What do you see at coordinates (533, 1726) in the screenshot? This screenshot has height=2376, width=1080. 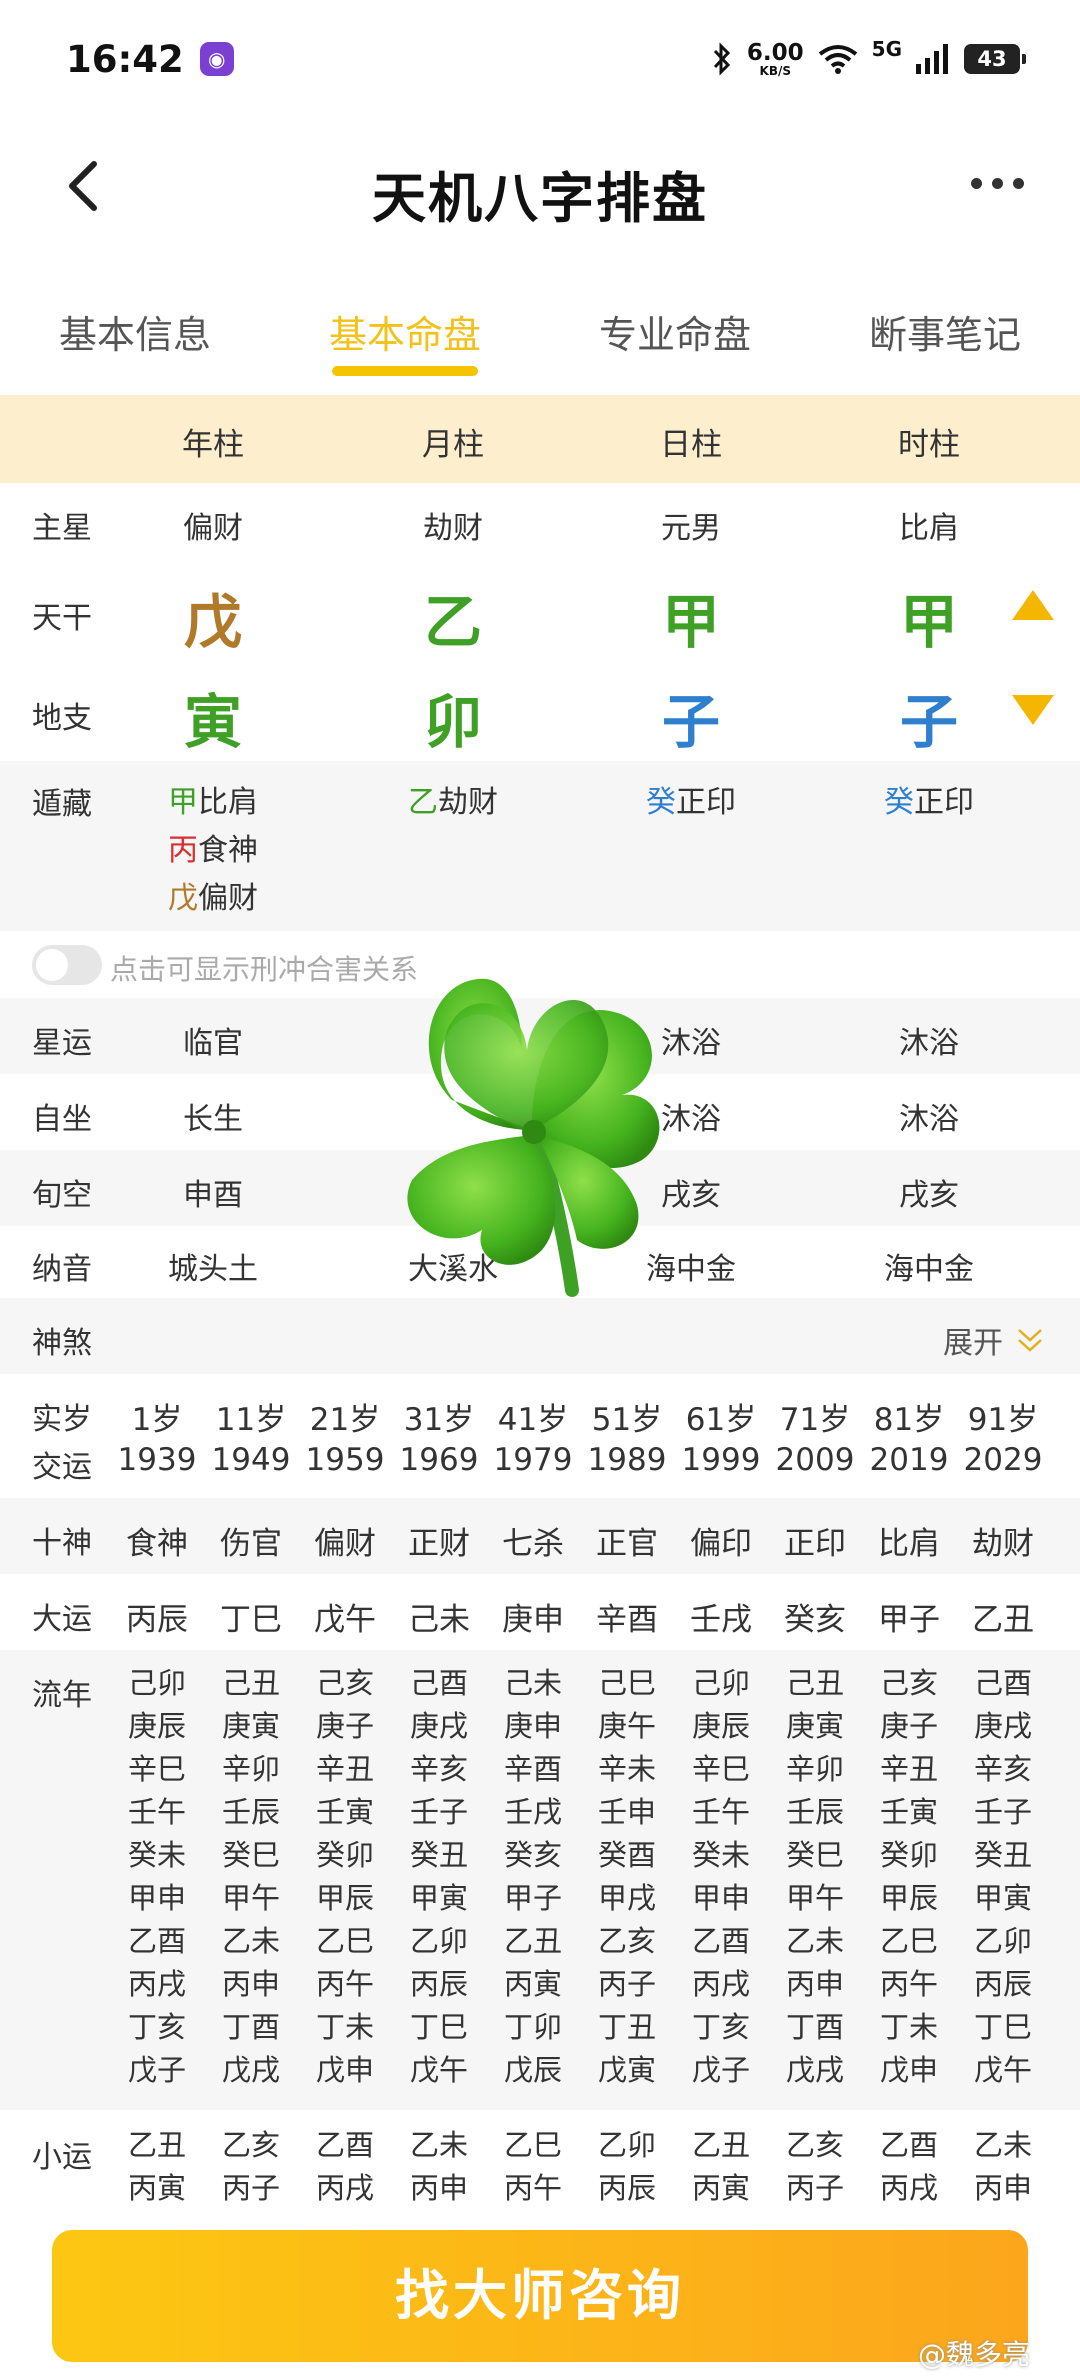 I see `liunian-year-cell: 庚申` at bounding box center [533, 1726].